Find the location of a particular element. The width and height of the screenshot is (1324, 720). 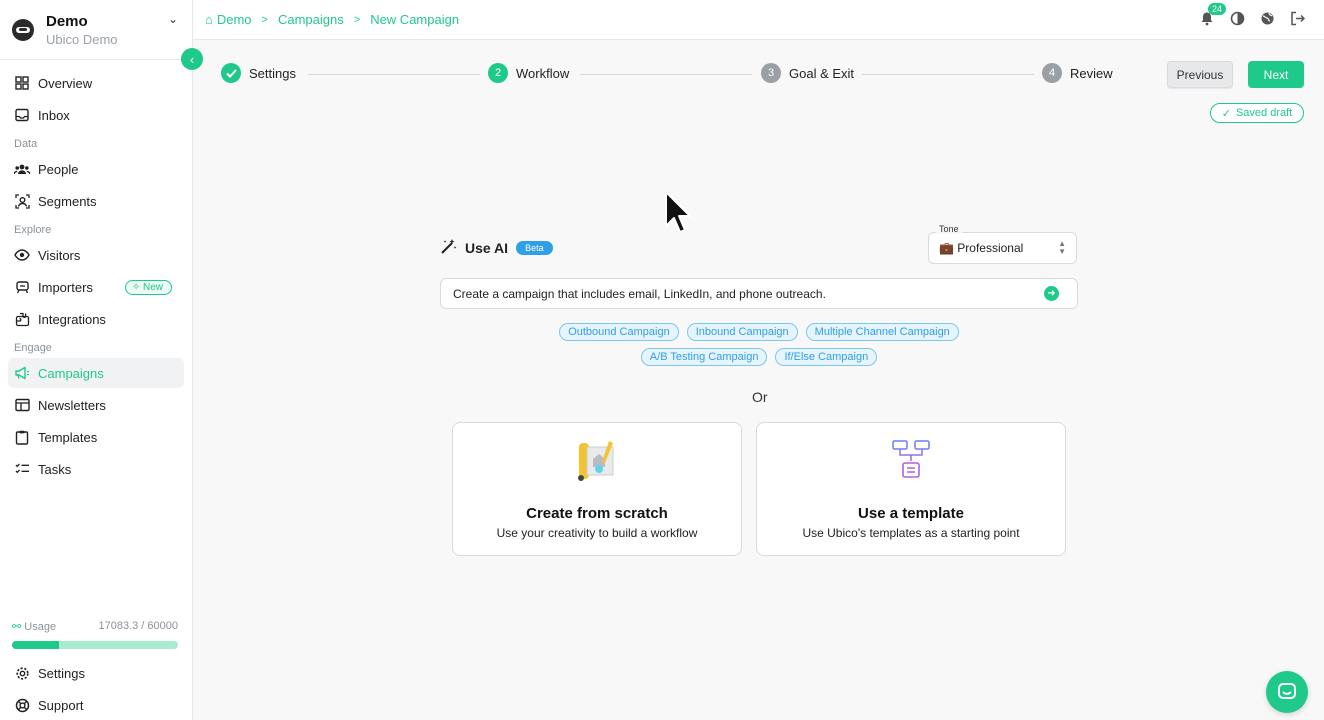

magic-wand-icon is located at coordinates (448, 248).